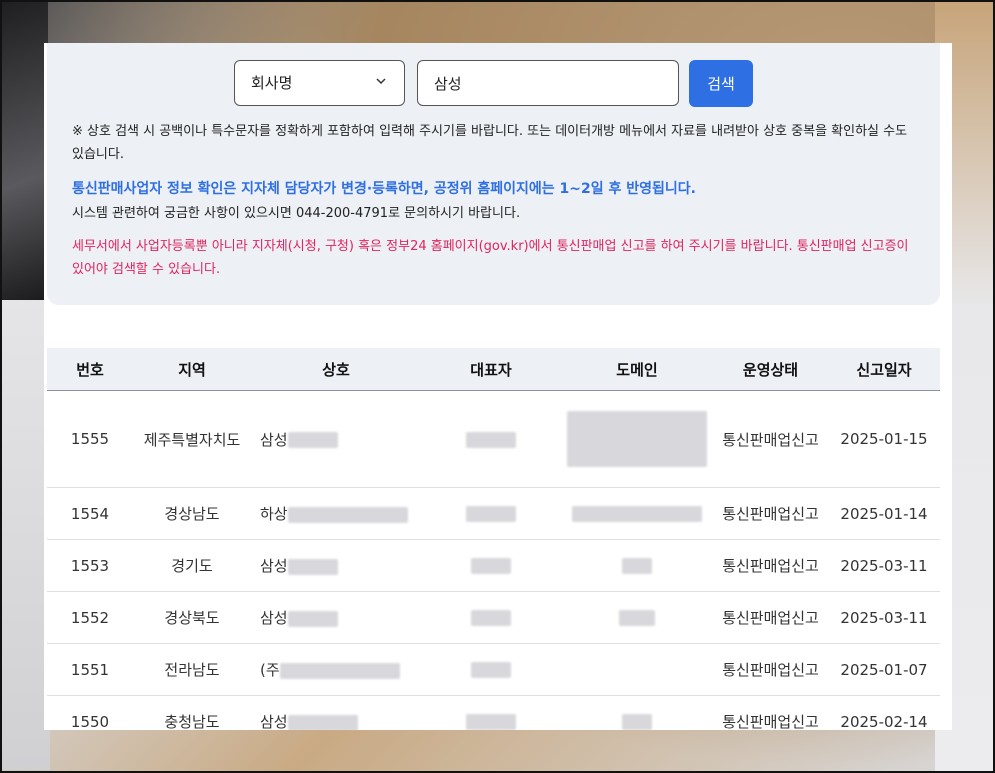 The image size is (995, 773). I want to click on cell-region: 전라남도, so click(192, 669).